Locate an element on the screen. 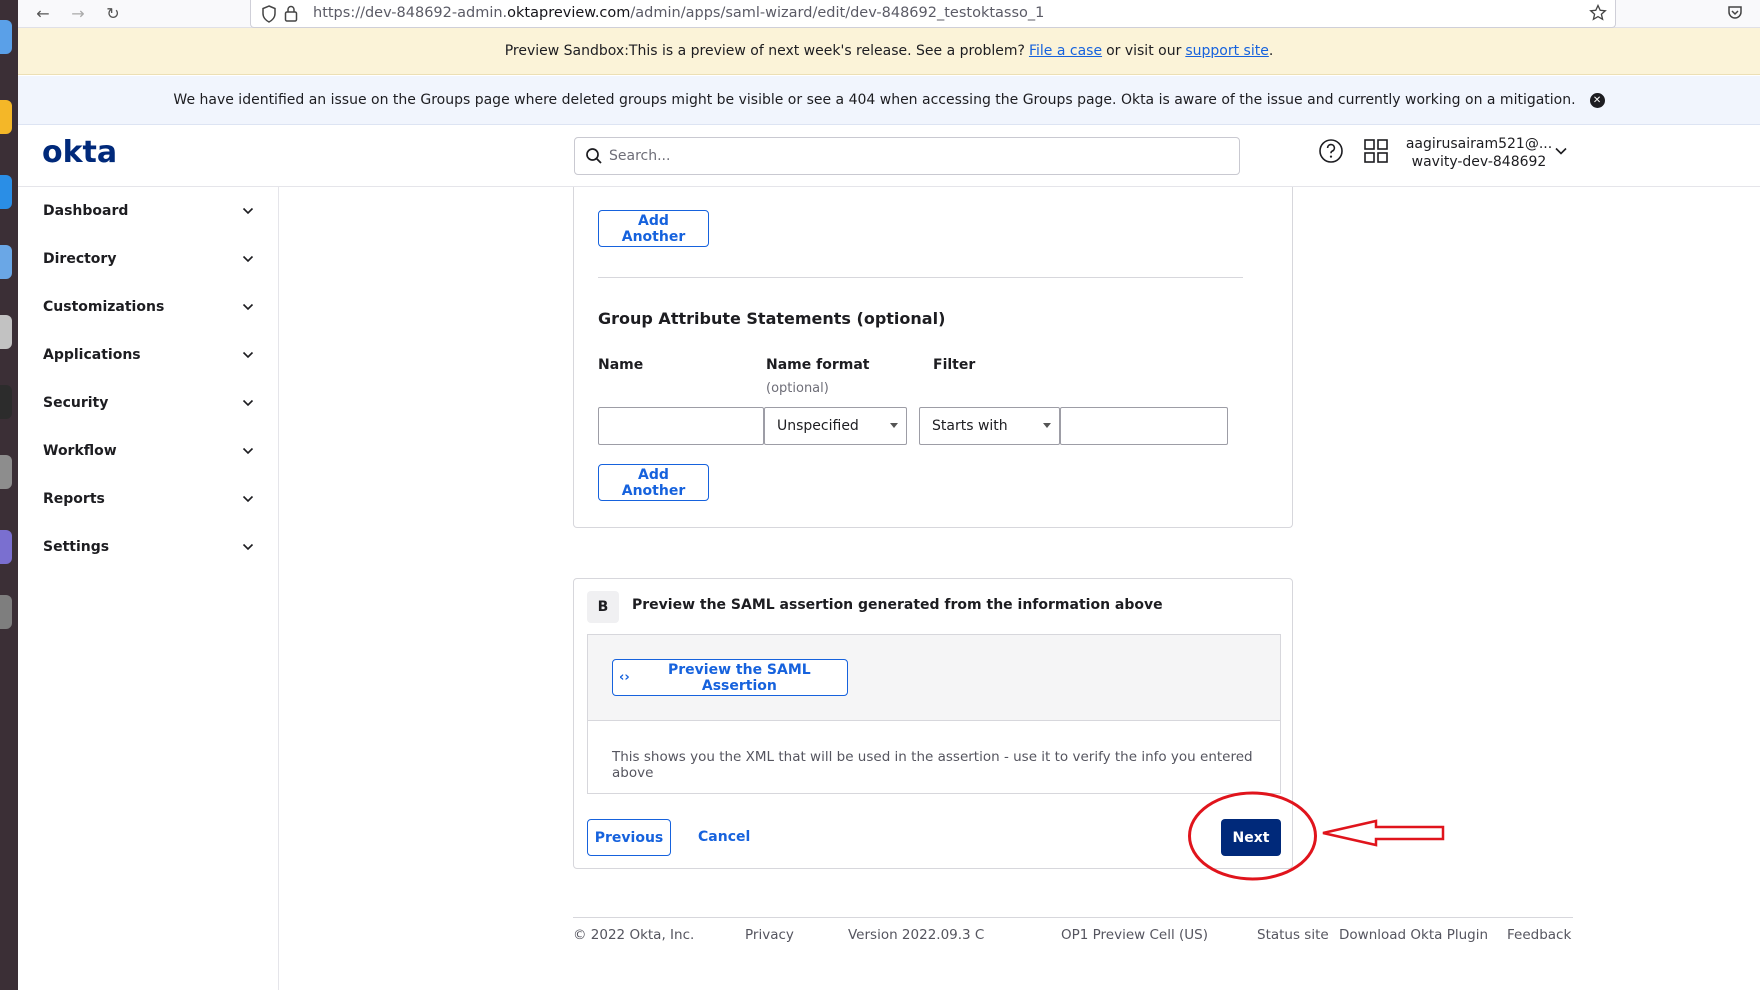 The width and height of the screenshot is (1760, 990). sidebar-item-label: Reports is located at coordinates (74, 499).